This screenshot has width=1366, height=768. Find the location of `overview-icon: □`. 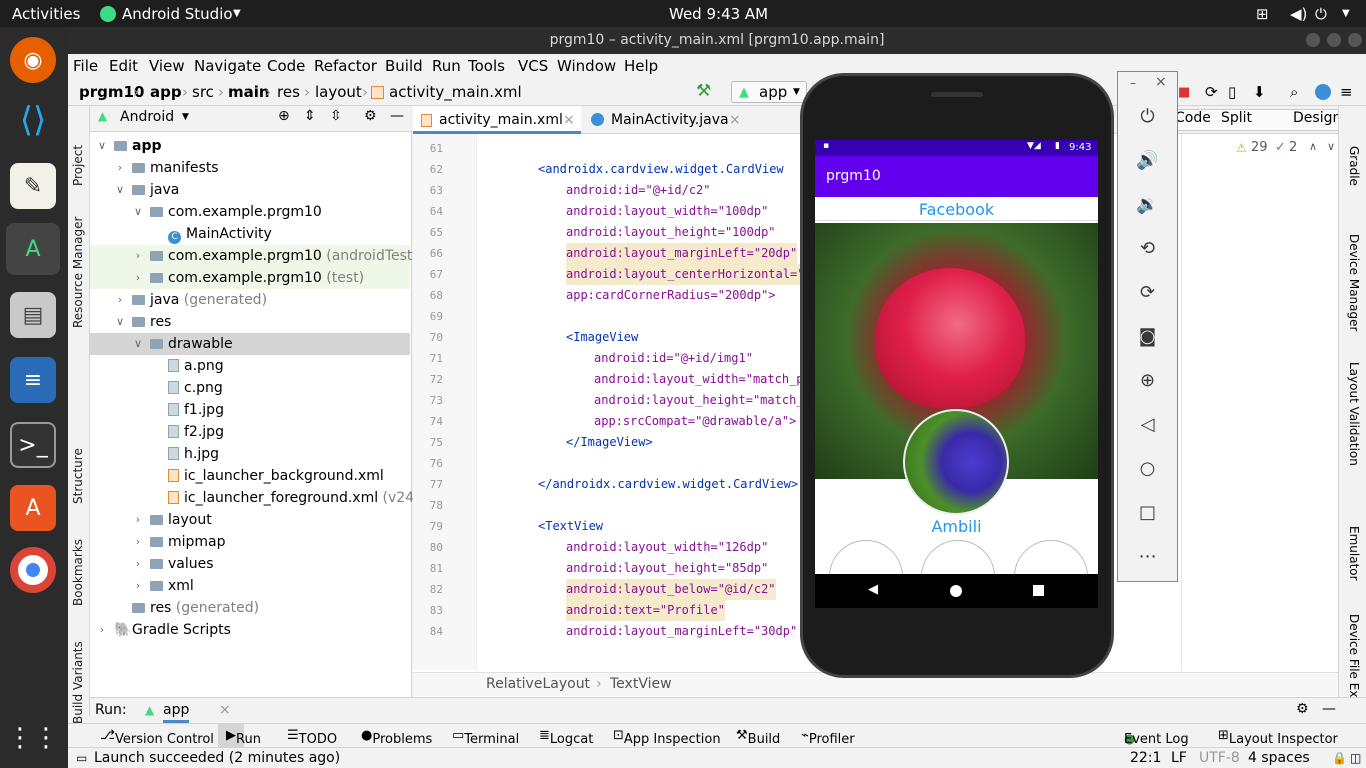

overview-icon: □ is located at coordinates (1147, 513).